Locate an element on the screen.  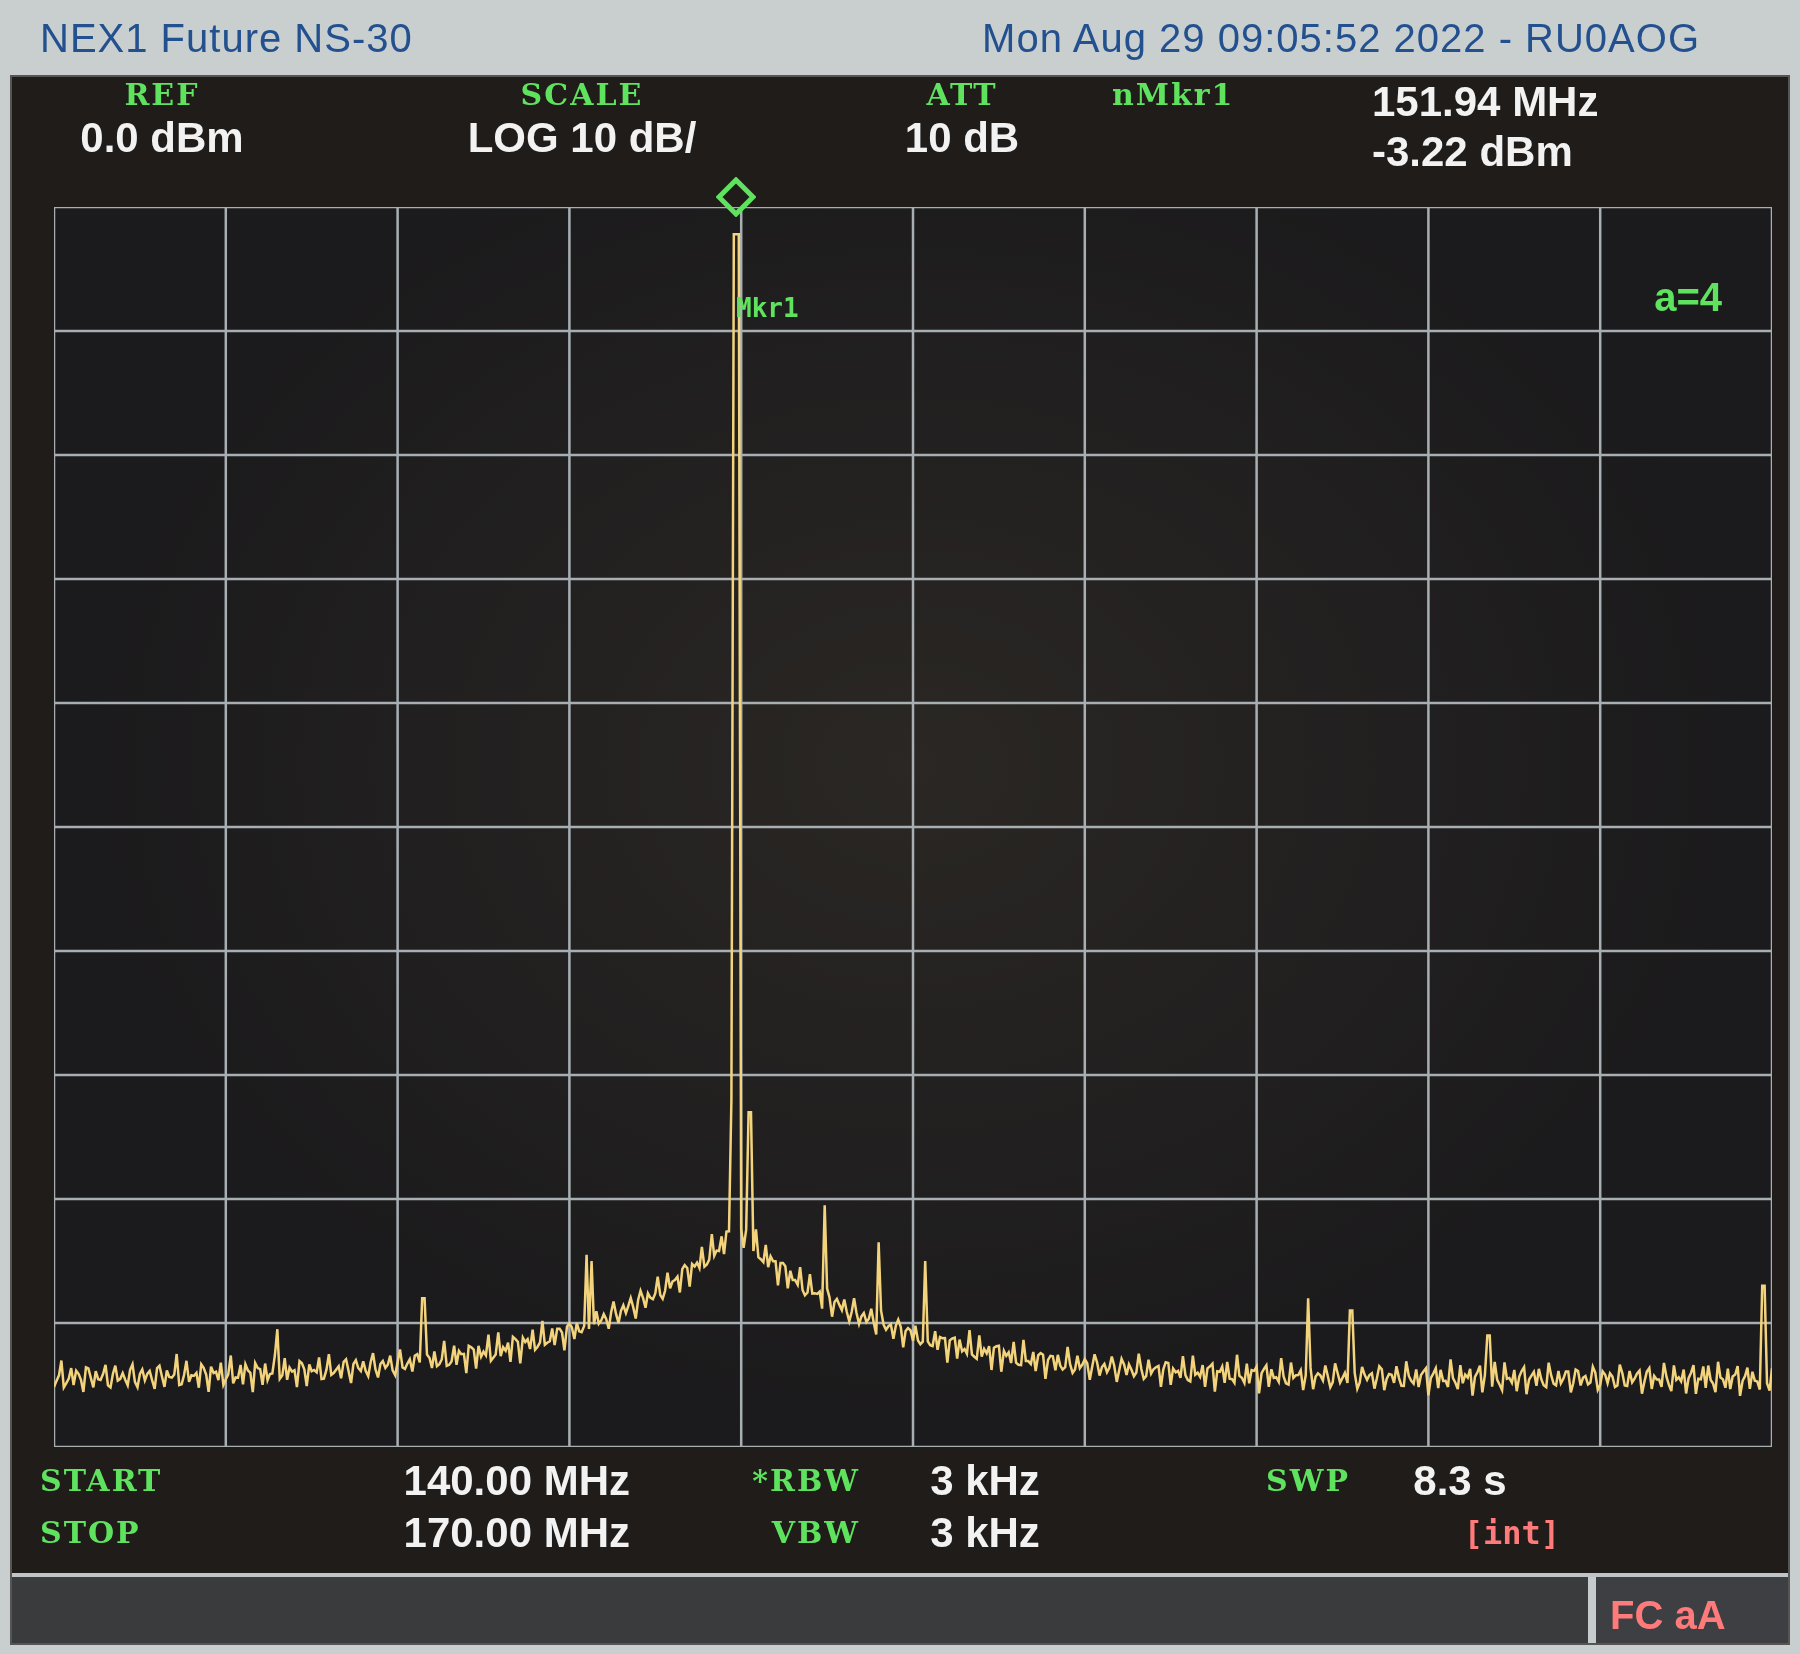
marker-diamond-icon is located at coordinates (736, 197).